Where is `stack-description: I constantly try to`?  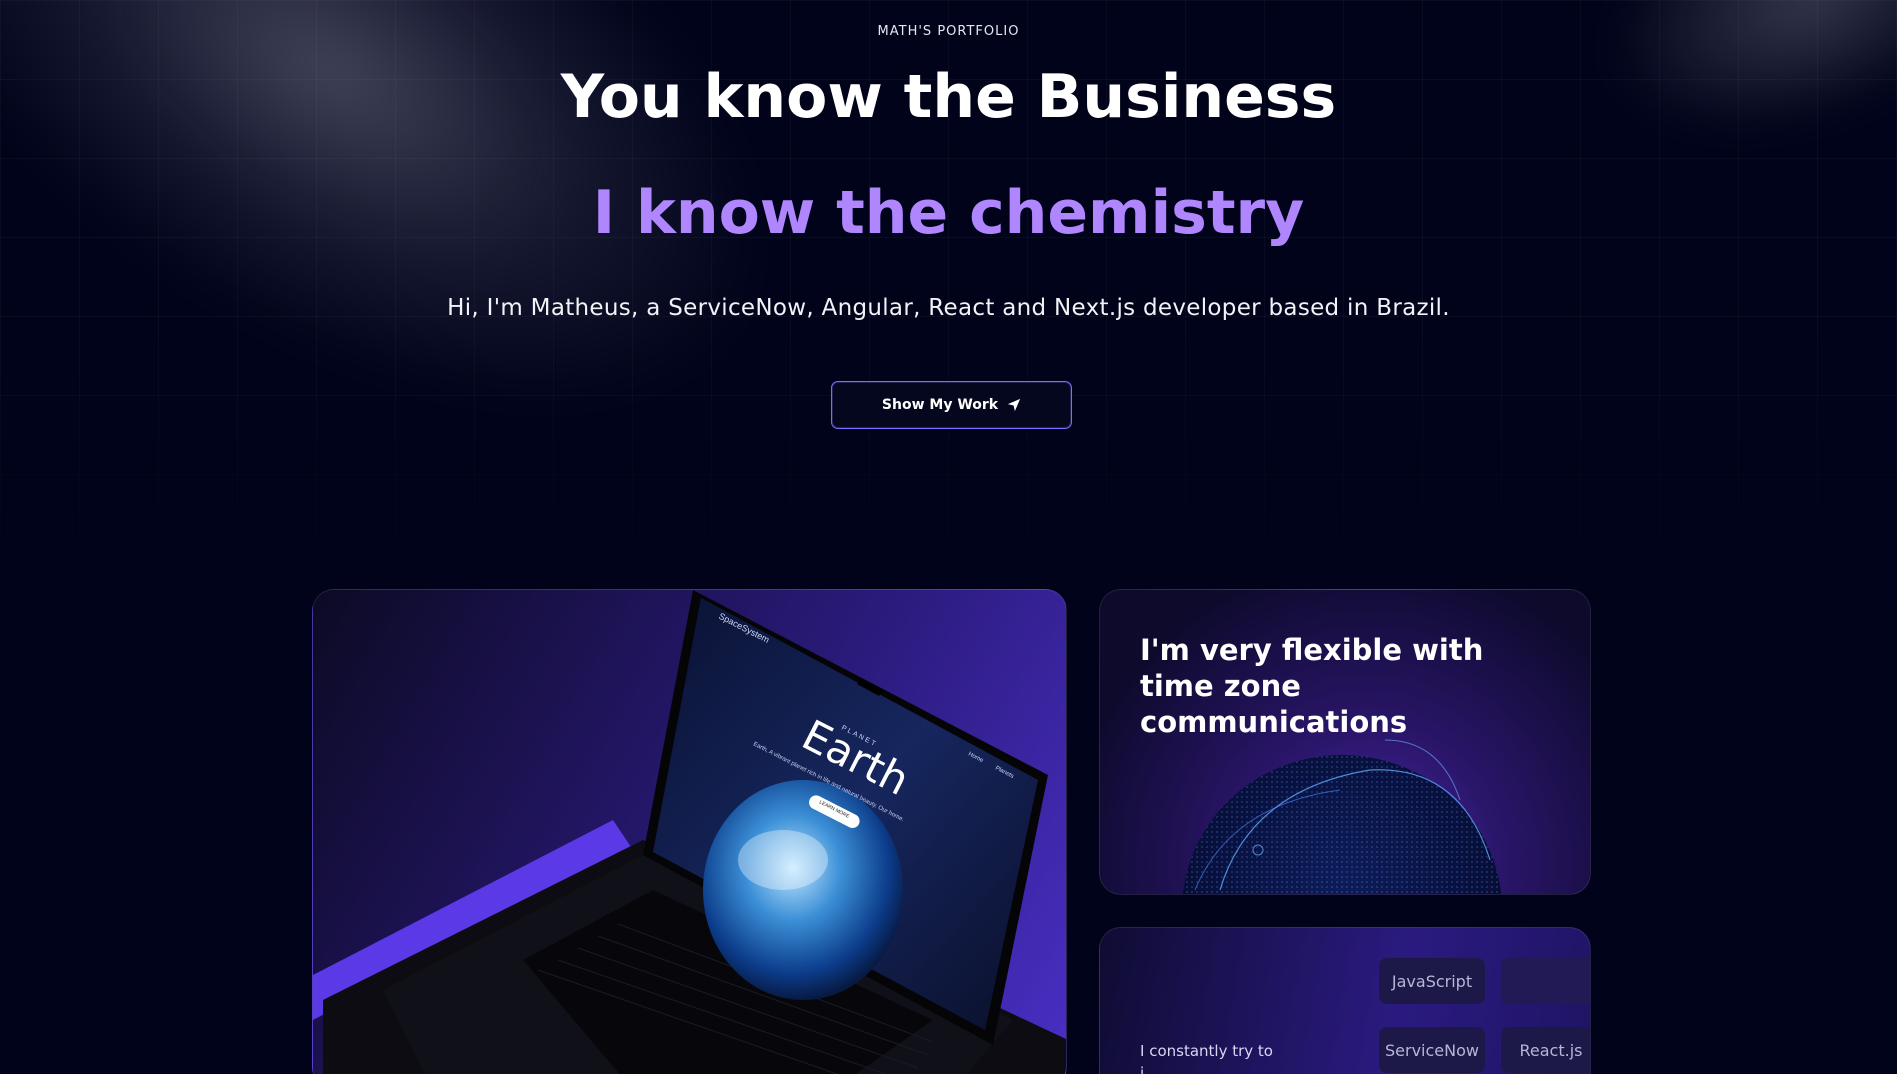 stack-description: I constantly try to is located at coordinates (1206, 1051).